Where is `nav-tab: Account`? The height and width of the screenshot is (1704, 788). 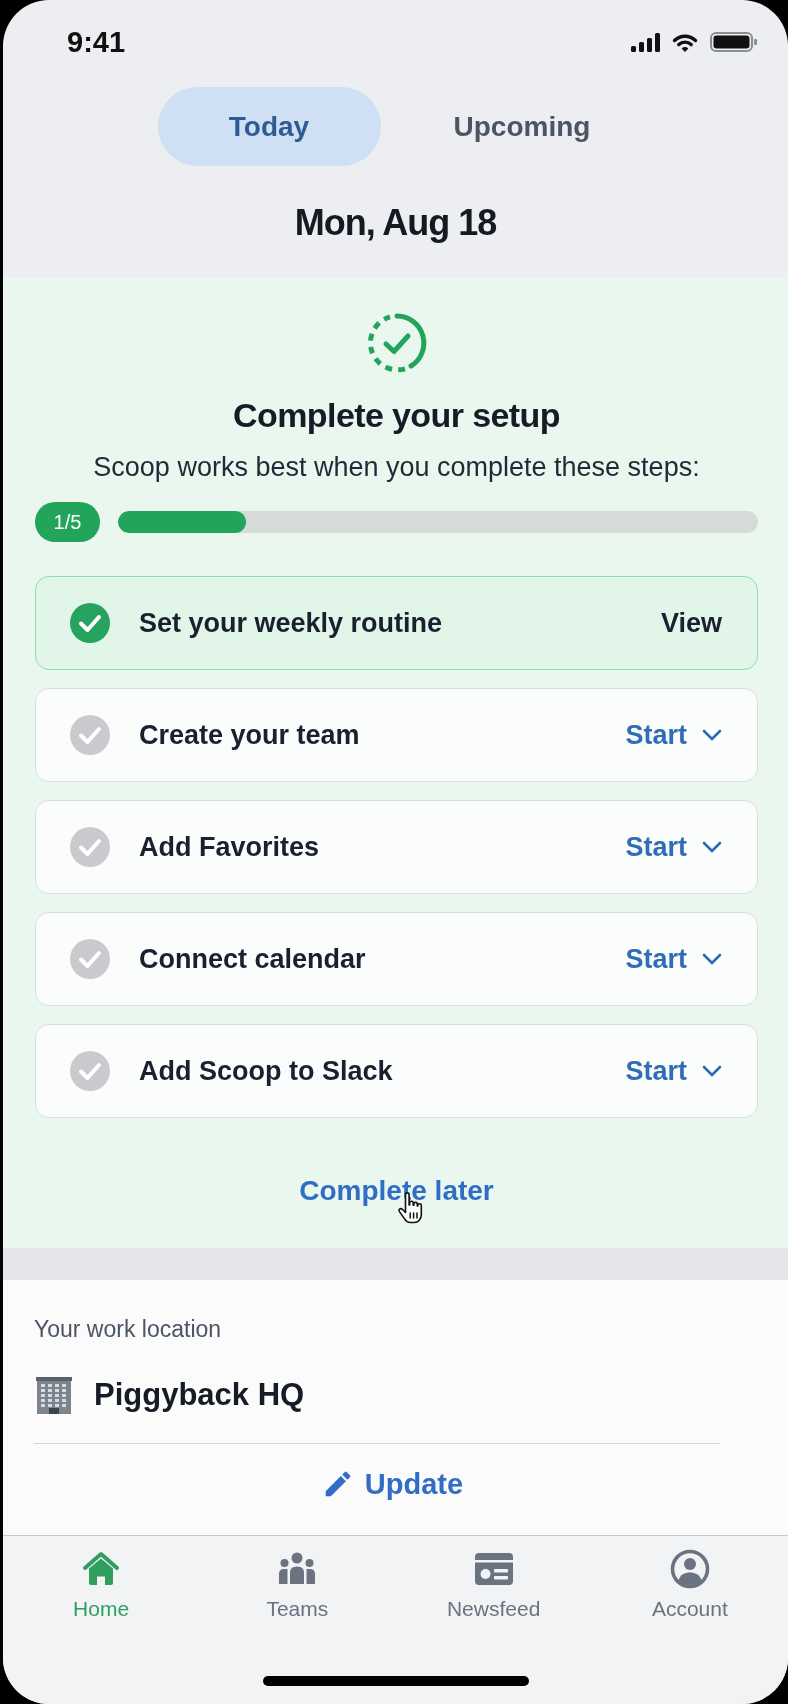
nav-tab: Account is located at coordinates (689, 1579).